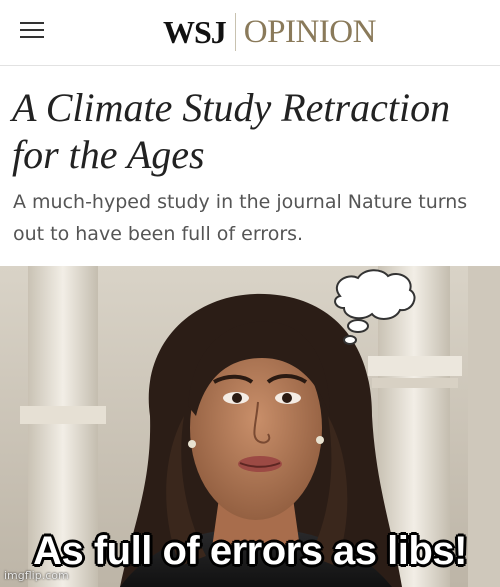 Image resolution: width=500 pixels, height=587 pixels. What do you see at coordinates (235, 32) in the screenshot?
I see `logo-divider` at bounding box center [235, 32].